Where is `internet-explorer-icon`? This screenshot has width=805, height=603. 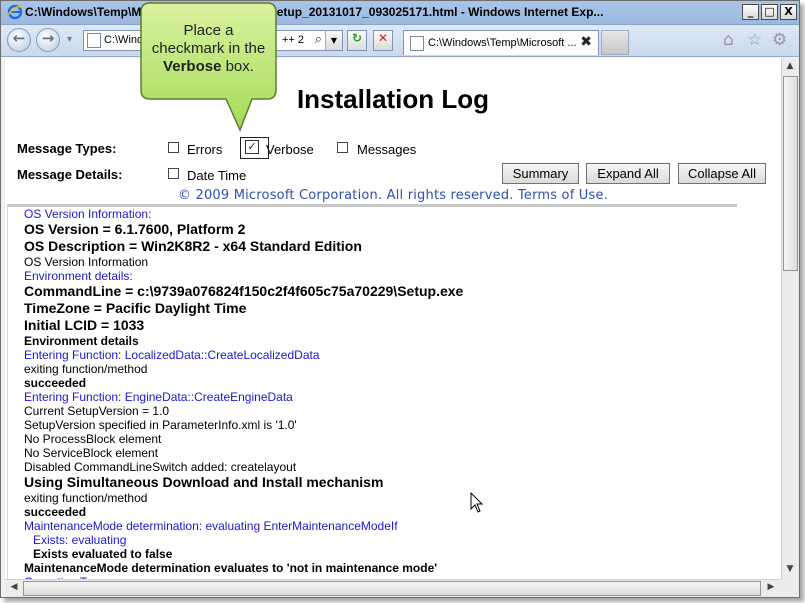
internet-explorer-icon is located at coordinates (15, 12).